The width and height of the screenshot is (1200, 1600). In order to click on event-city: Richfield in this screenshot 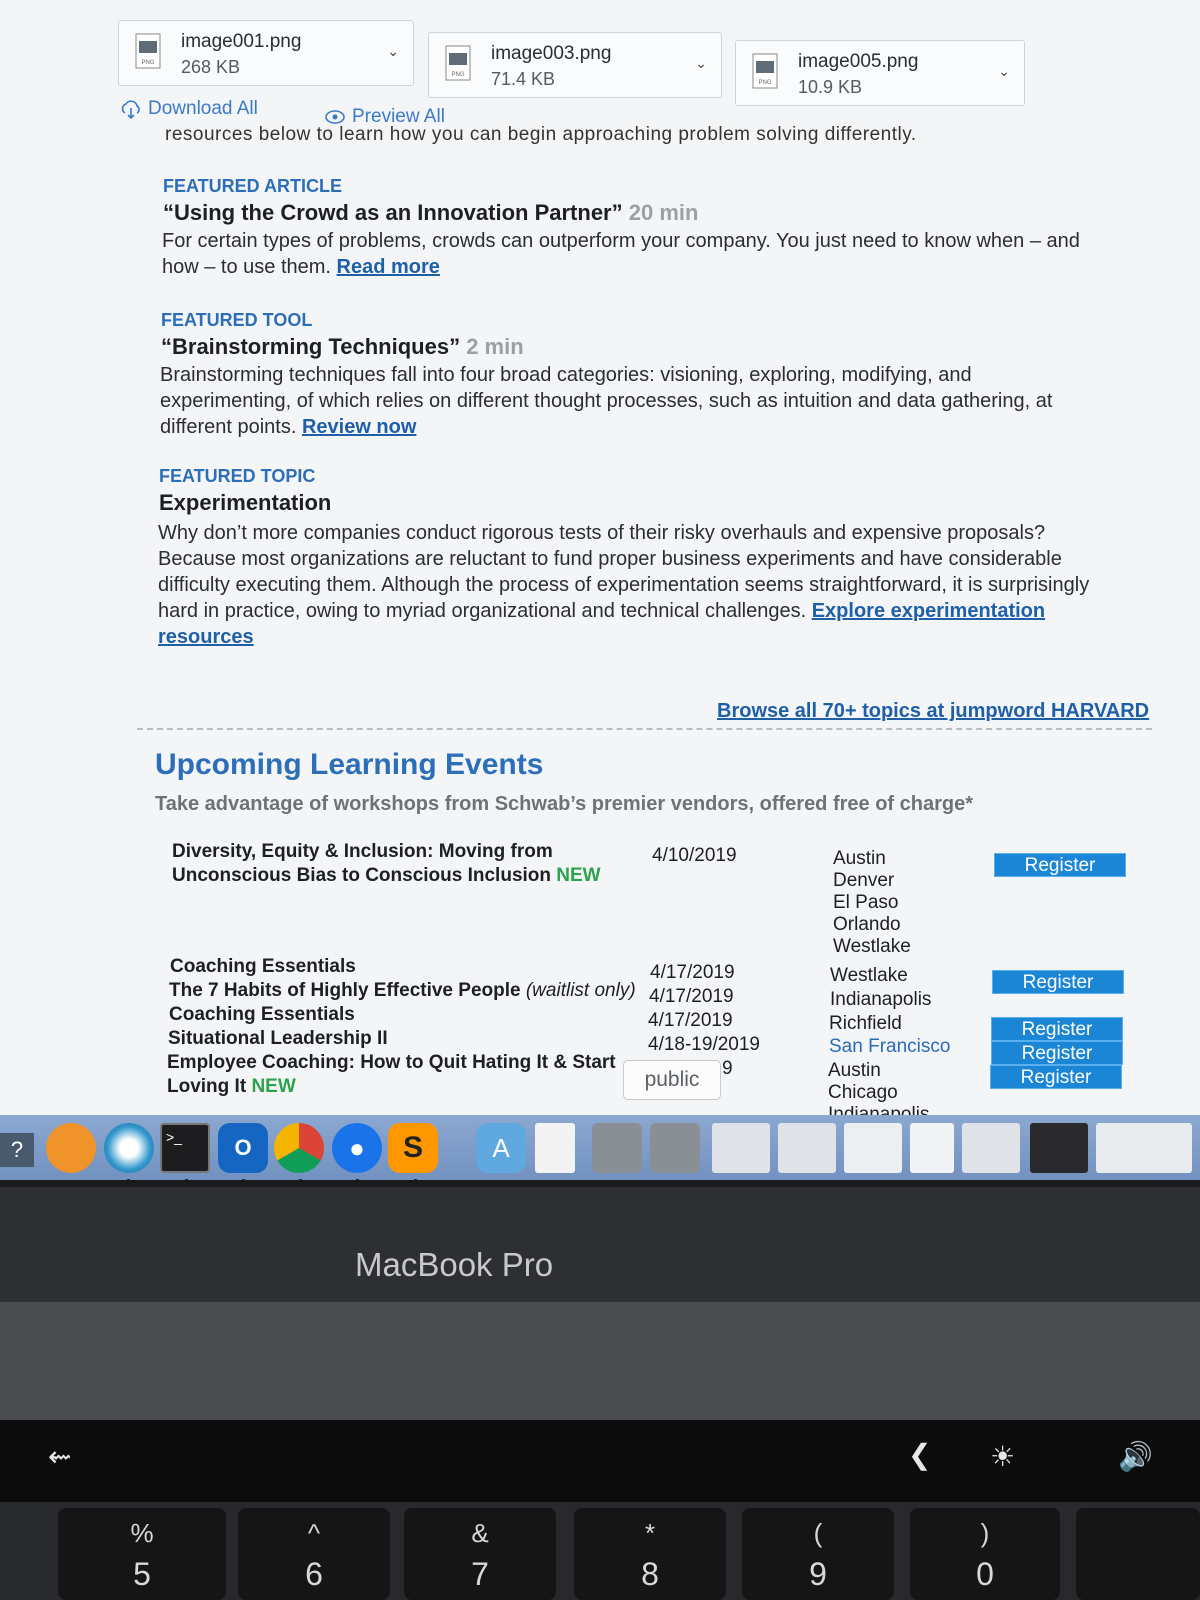, I will do `click(865, 1023)`.